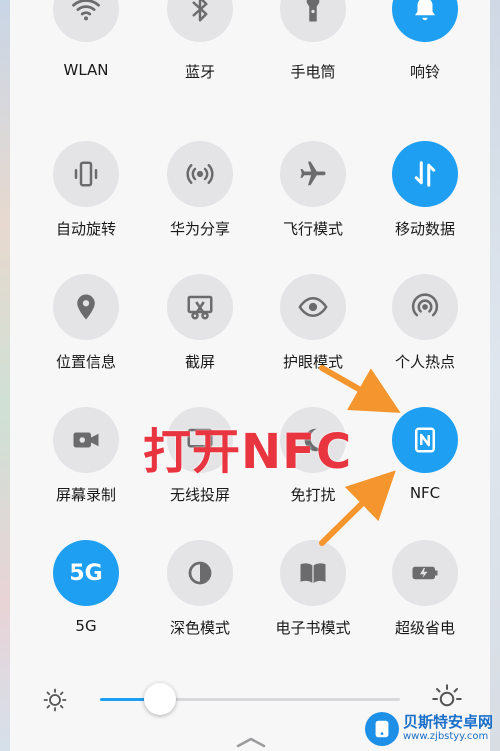  I want to click on tile-ebook: 电子书模式, so click(313, 597).